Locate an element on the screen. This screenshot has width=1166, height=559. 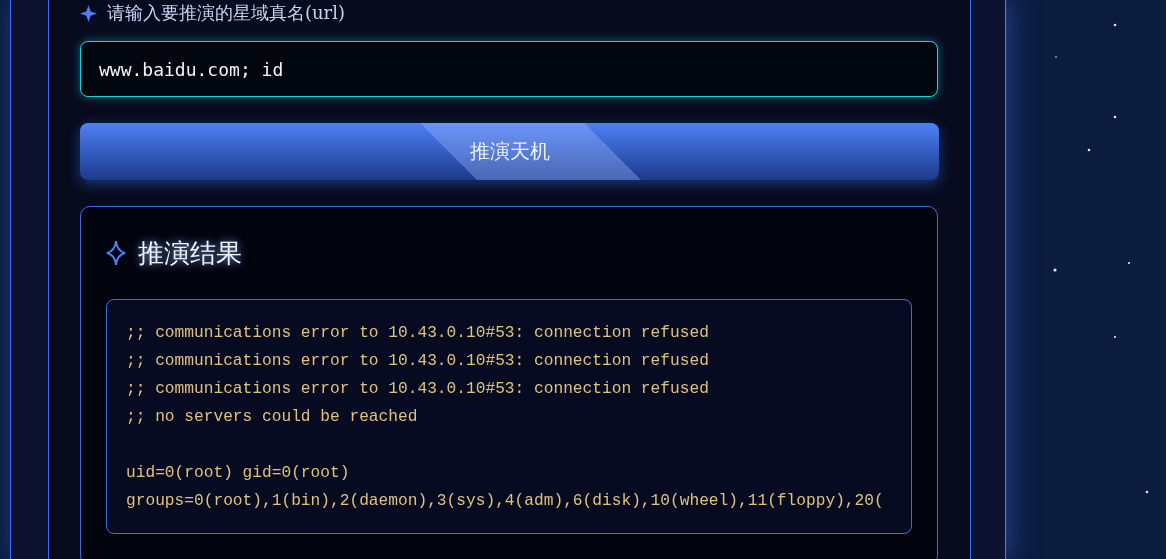
url-input-field: www.baidu.com; id is located at coordinates (509, 69).